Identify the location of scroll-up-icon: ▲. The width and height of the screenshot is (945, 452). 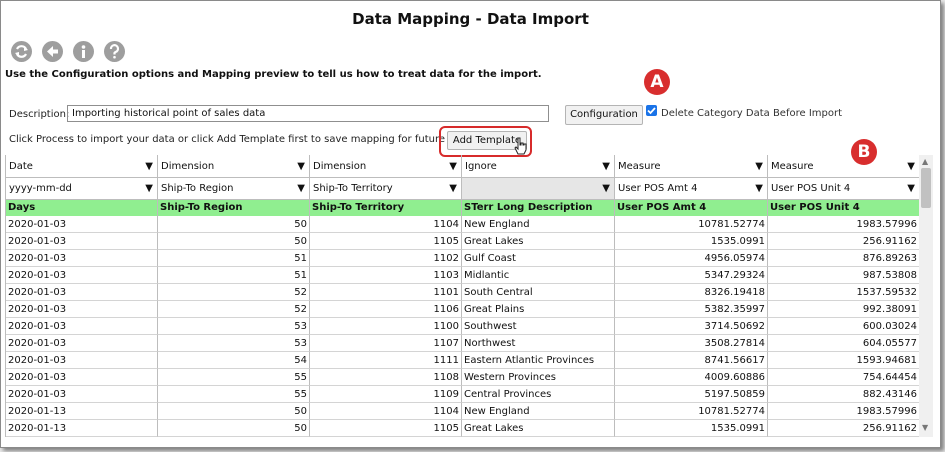
(925, 161).